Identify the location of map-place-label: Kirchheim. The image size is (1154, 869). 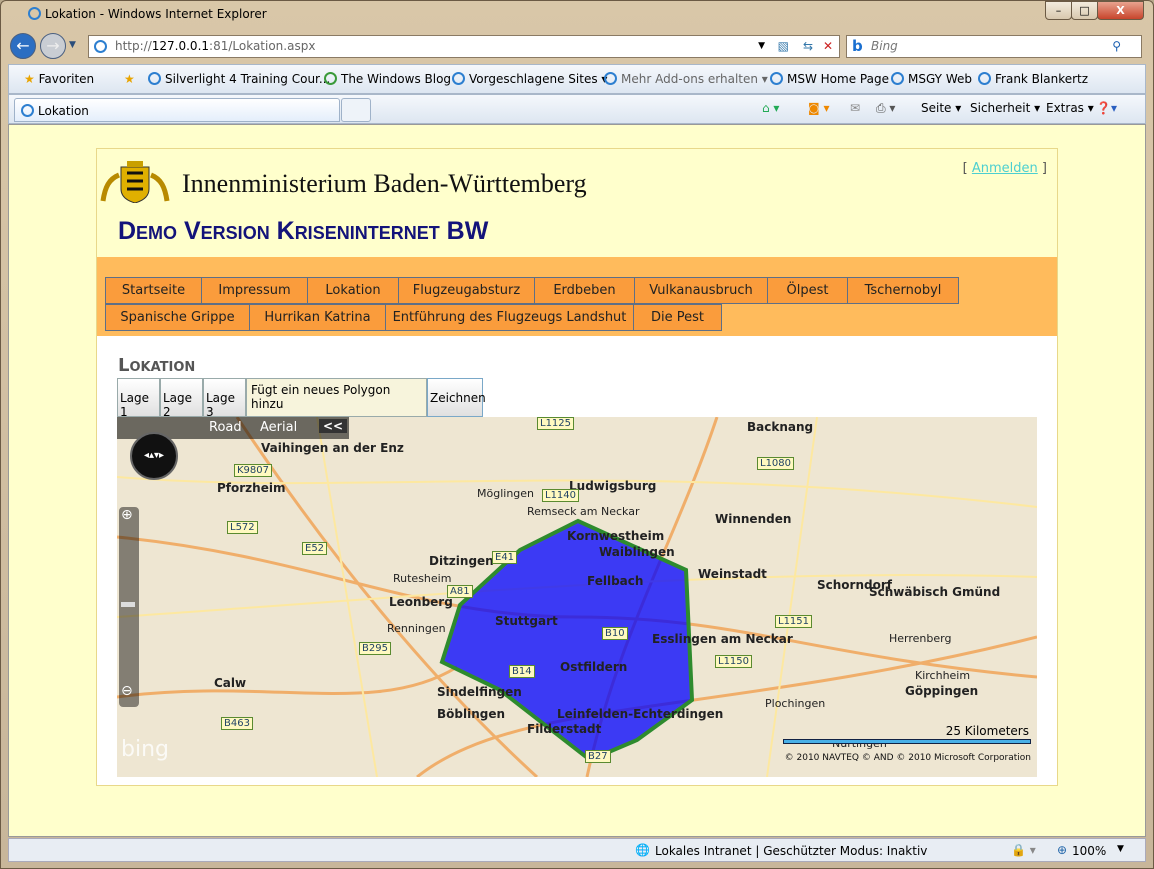
(943, 675).